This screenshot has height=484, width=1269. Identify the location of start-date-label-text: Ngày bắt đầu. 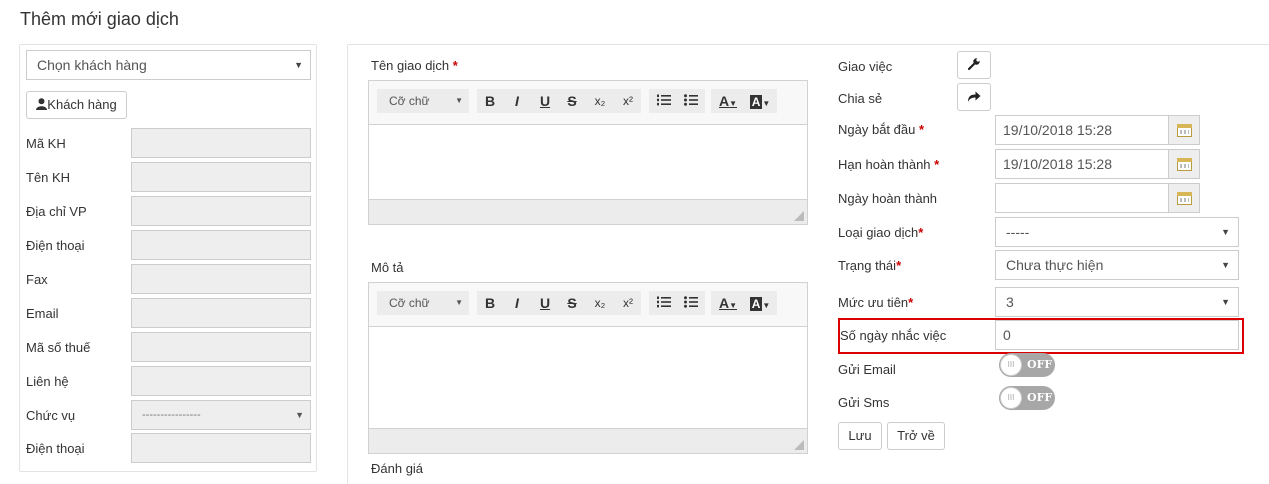
(877, 129).